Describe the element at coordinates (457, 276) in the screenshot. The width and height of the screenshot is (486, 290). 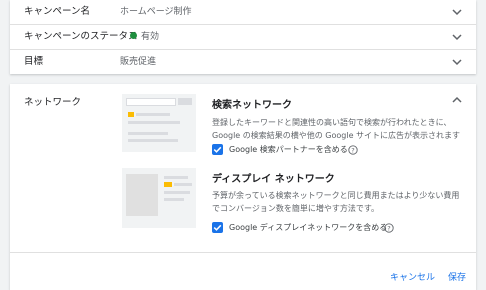
I see `save-button: 保存` at that location.